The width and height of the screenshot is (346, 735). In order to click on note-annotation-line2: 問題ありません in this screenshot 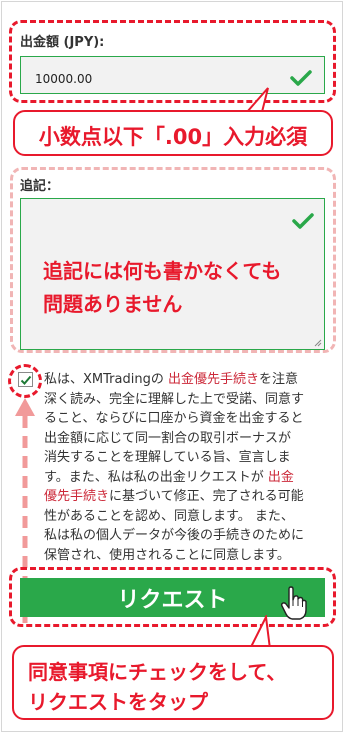, I will do `click(113, 304)`.